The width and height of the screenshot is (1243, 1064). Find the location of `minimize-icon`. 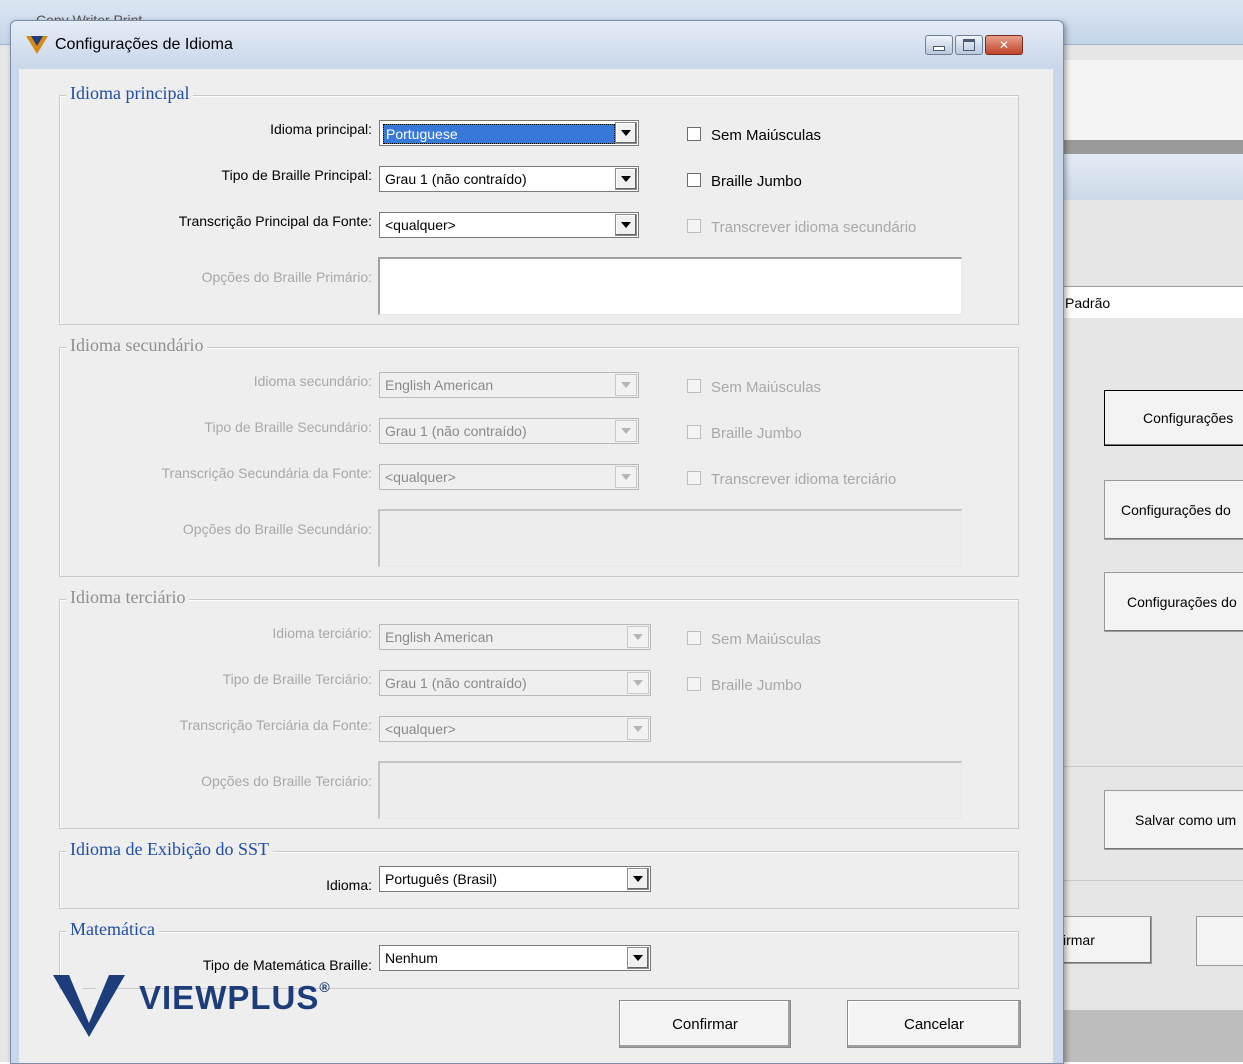

minimize-icon is located at coordinates (939, 45).